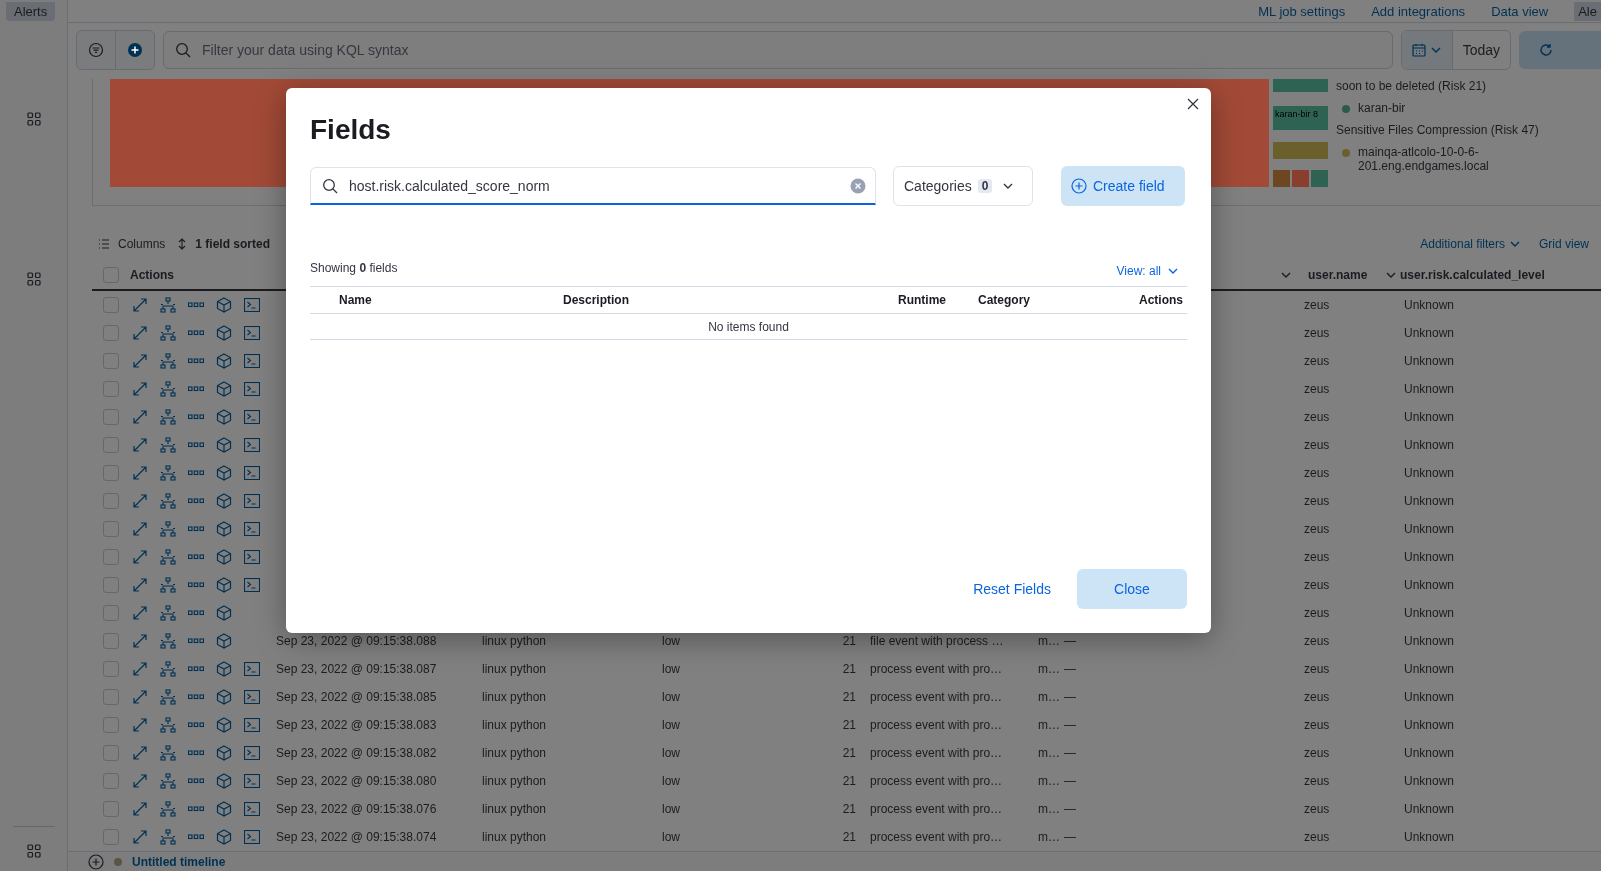  Describe the element at coordinates (778, 50) in the screenshot. I see `query-field: Filter your data using KQL syntax` at that location.